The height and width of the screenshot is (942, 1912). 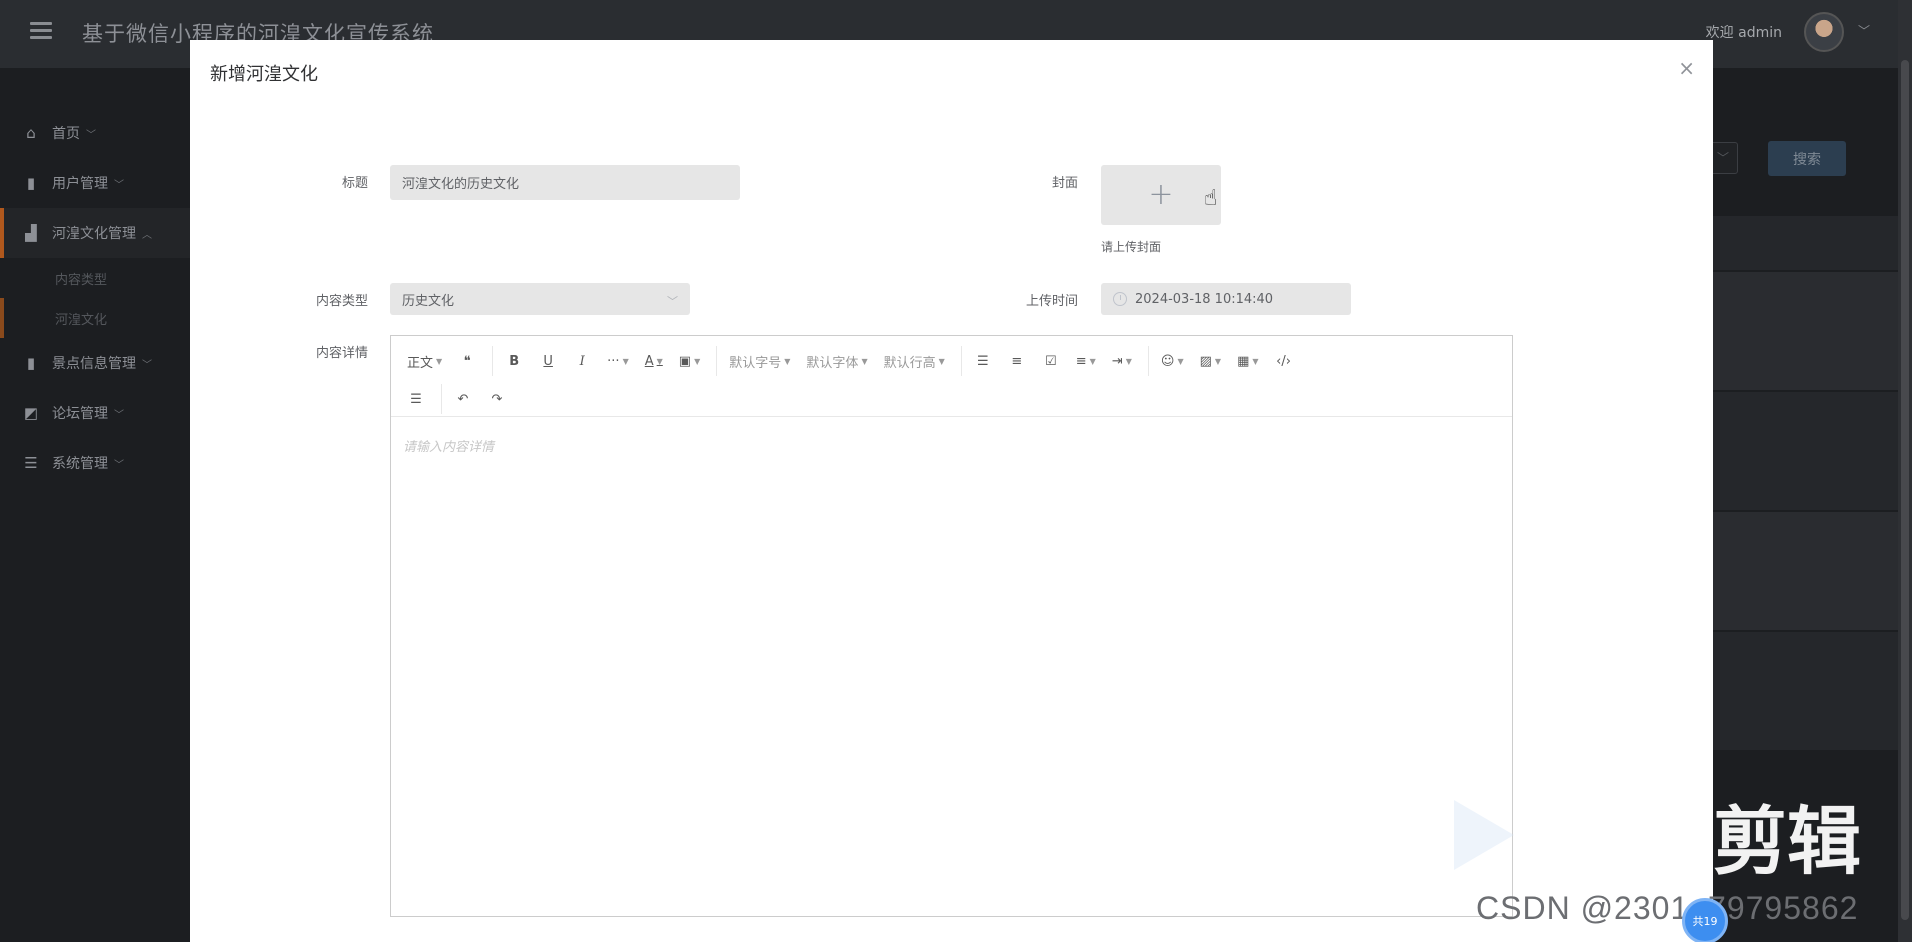 I want to click on line-height-select: 默认行高 ▼, so click(x=914, y=361).